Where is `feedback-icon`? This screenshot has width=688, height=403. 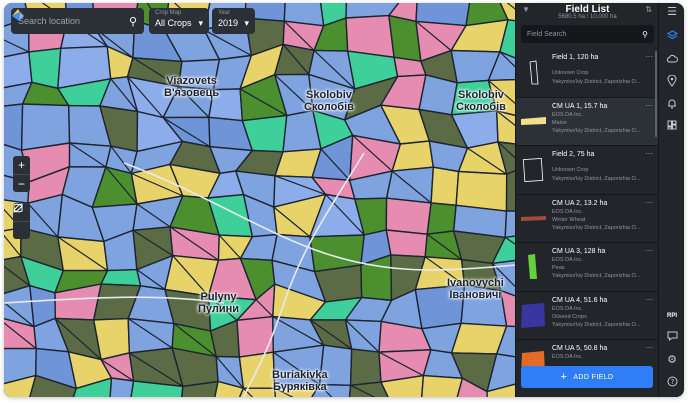 feedback-icon is located at coordinates (671, 338).